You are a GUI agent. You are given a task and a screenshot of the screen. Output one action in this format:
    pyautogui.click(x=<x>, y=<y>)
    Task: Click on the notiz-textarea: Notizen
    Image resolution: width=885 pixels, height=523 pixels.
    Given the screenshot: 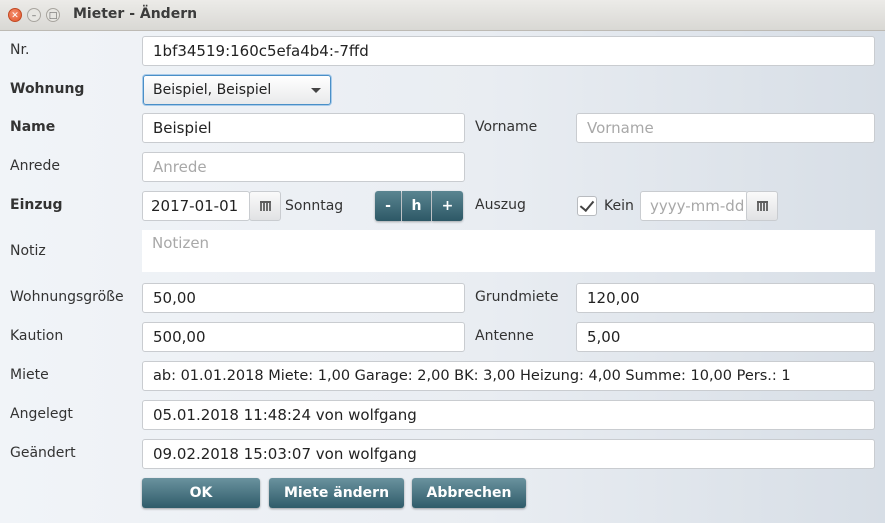 What is the action you would take?
    pyautogui.click(x=508, y=251)
    